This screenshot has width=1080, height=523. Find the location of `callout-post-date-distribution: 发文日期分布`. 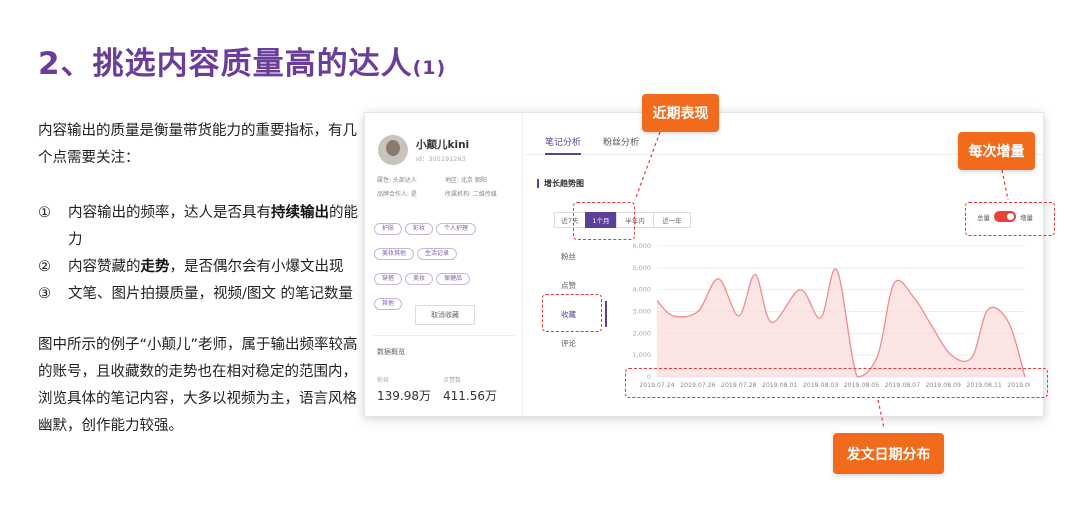

callout-post-date-distribution: 发文日期分布 is located at coordinates (888, 453).